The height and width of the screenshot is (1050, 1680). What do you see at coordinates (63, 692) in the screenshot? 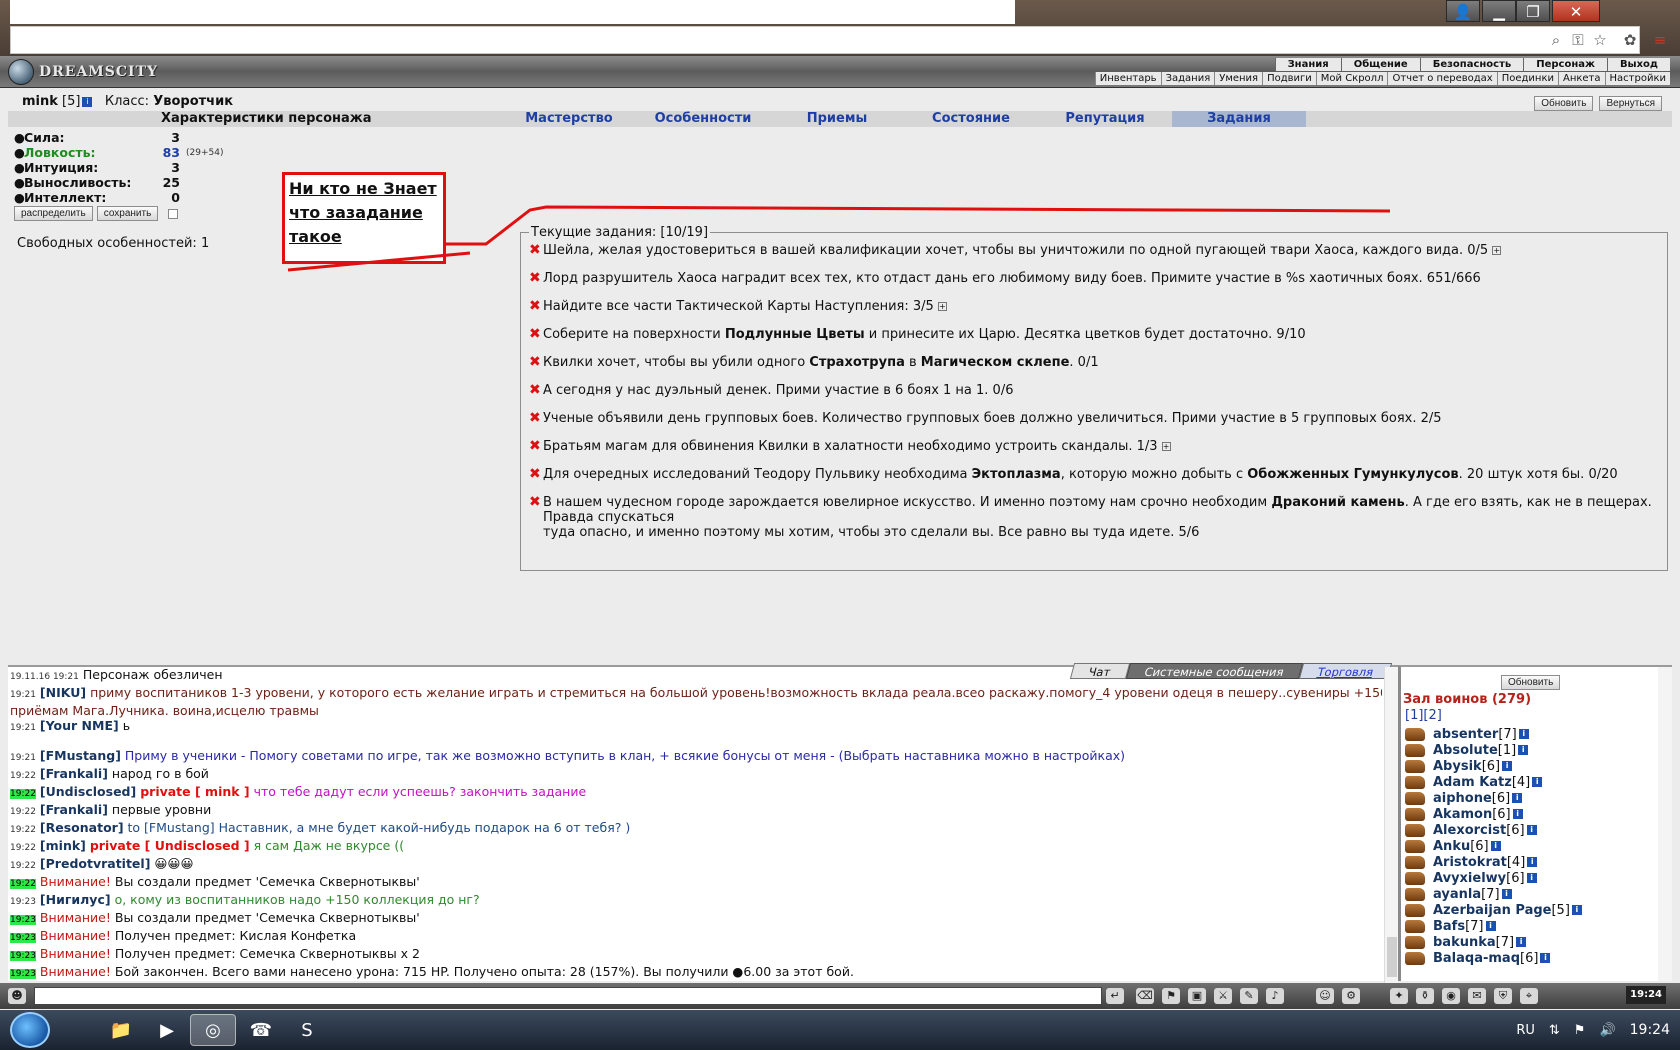
I see `chat-nick: [NIKU]` at bounding box center [63, 692].